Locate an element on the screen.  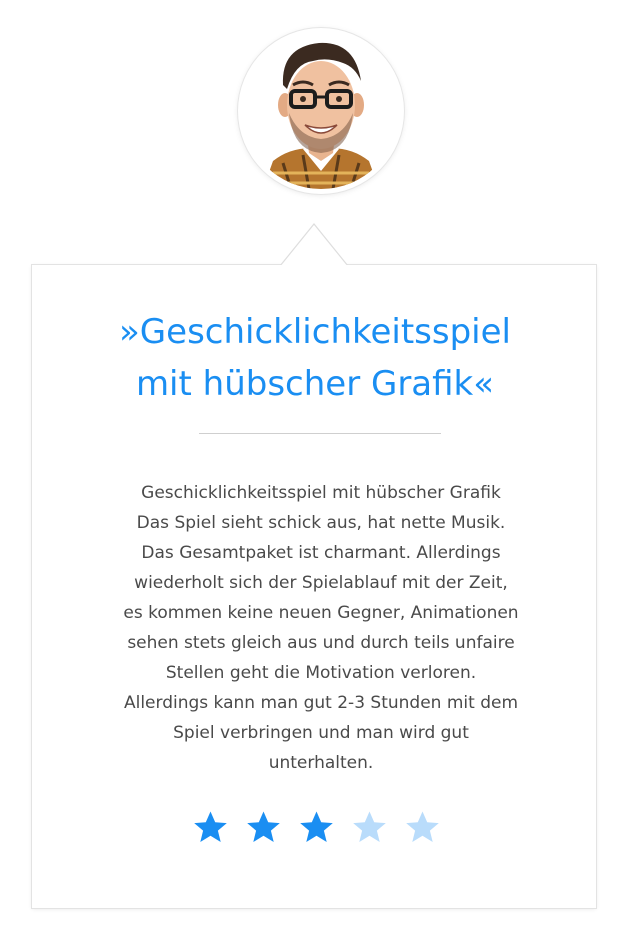
review-title-line: »Geschicklichkeitsspiel is located at coordinates (315, 332).